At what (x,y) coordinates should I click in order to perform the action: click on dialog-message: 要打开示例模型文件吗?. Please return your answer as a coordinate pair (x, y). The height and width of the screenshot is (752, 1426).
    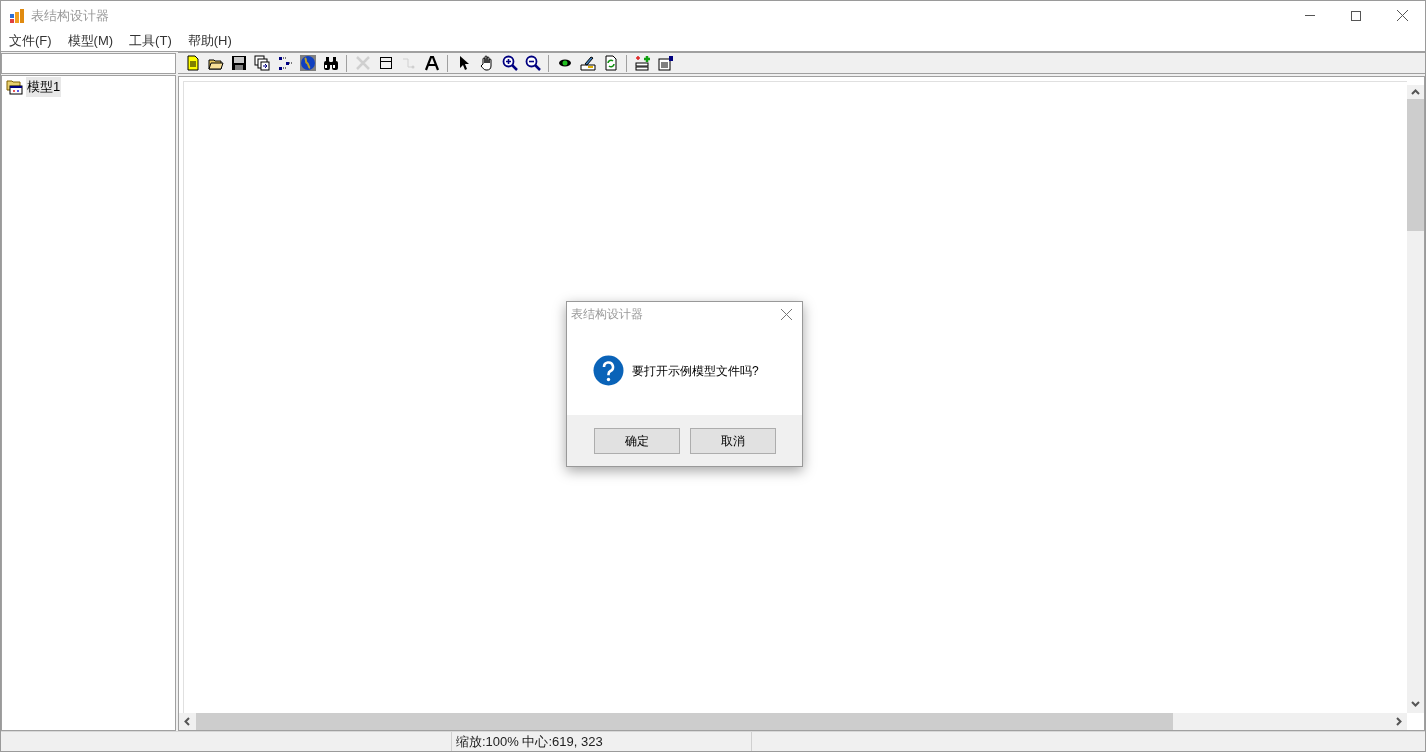
    Looking at the image, I should click on (695, 371).